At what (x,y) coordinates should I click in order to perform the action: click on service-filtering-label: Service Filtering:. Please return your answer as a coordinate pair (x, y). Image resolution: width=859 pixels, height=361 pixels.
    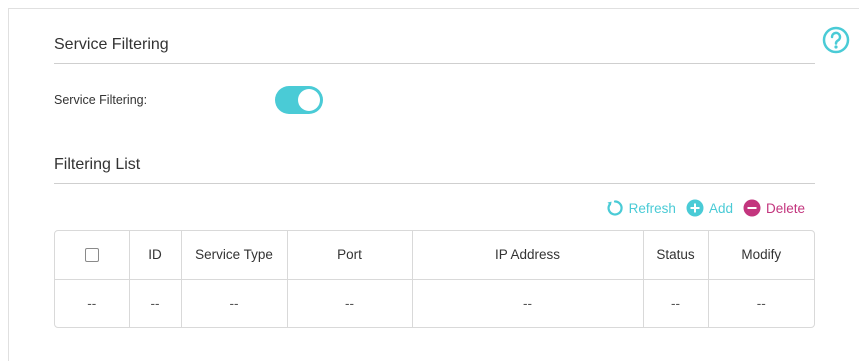
    Looking at the image, I should click on (101, 100).